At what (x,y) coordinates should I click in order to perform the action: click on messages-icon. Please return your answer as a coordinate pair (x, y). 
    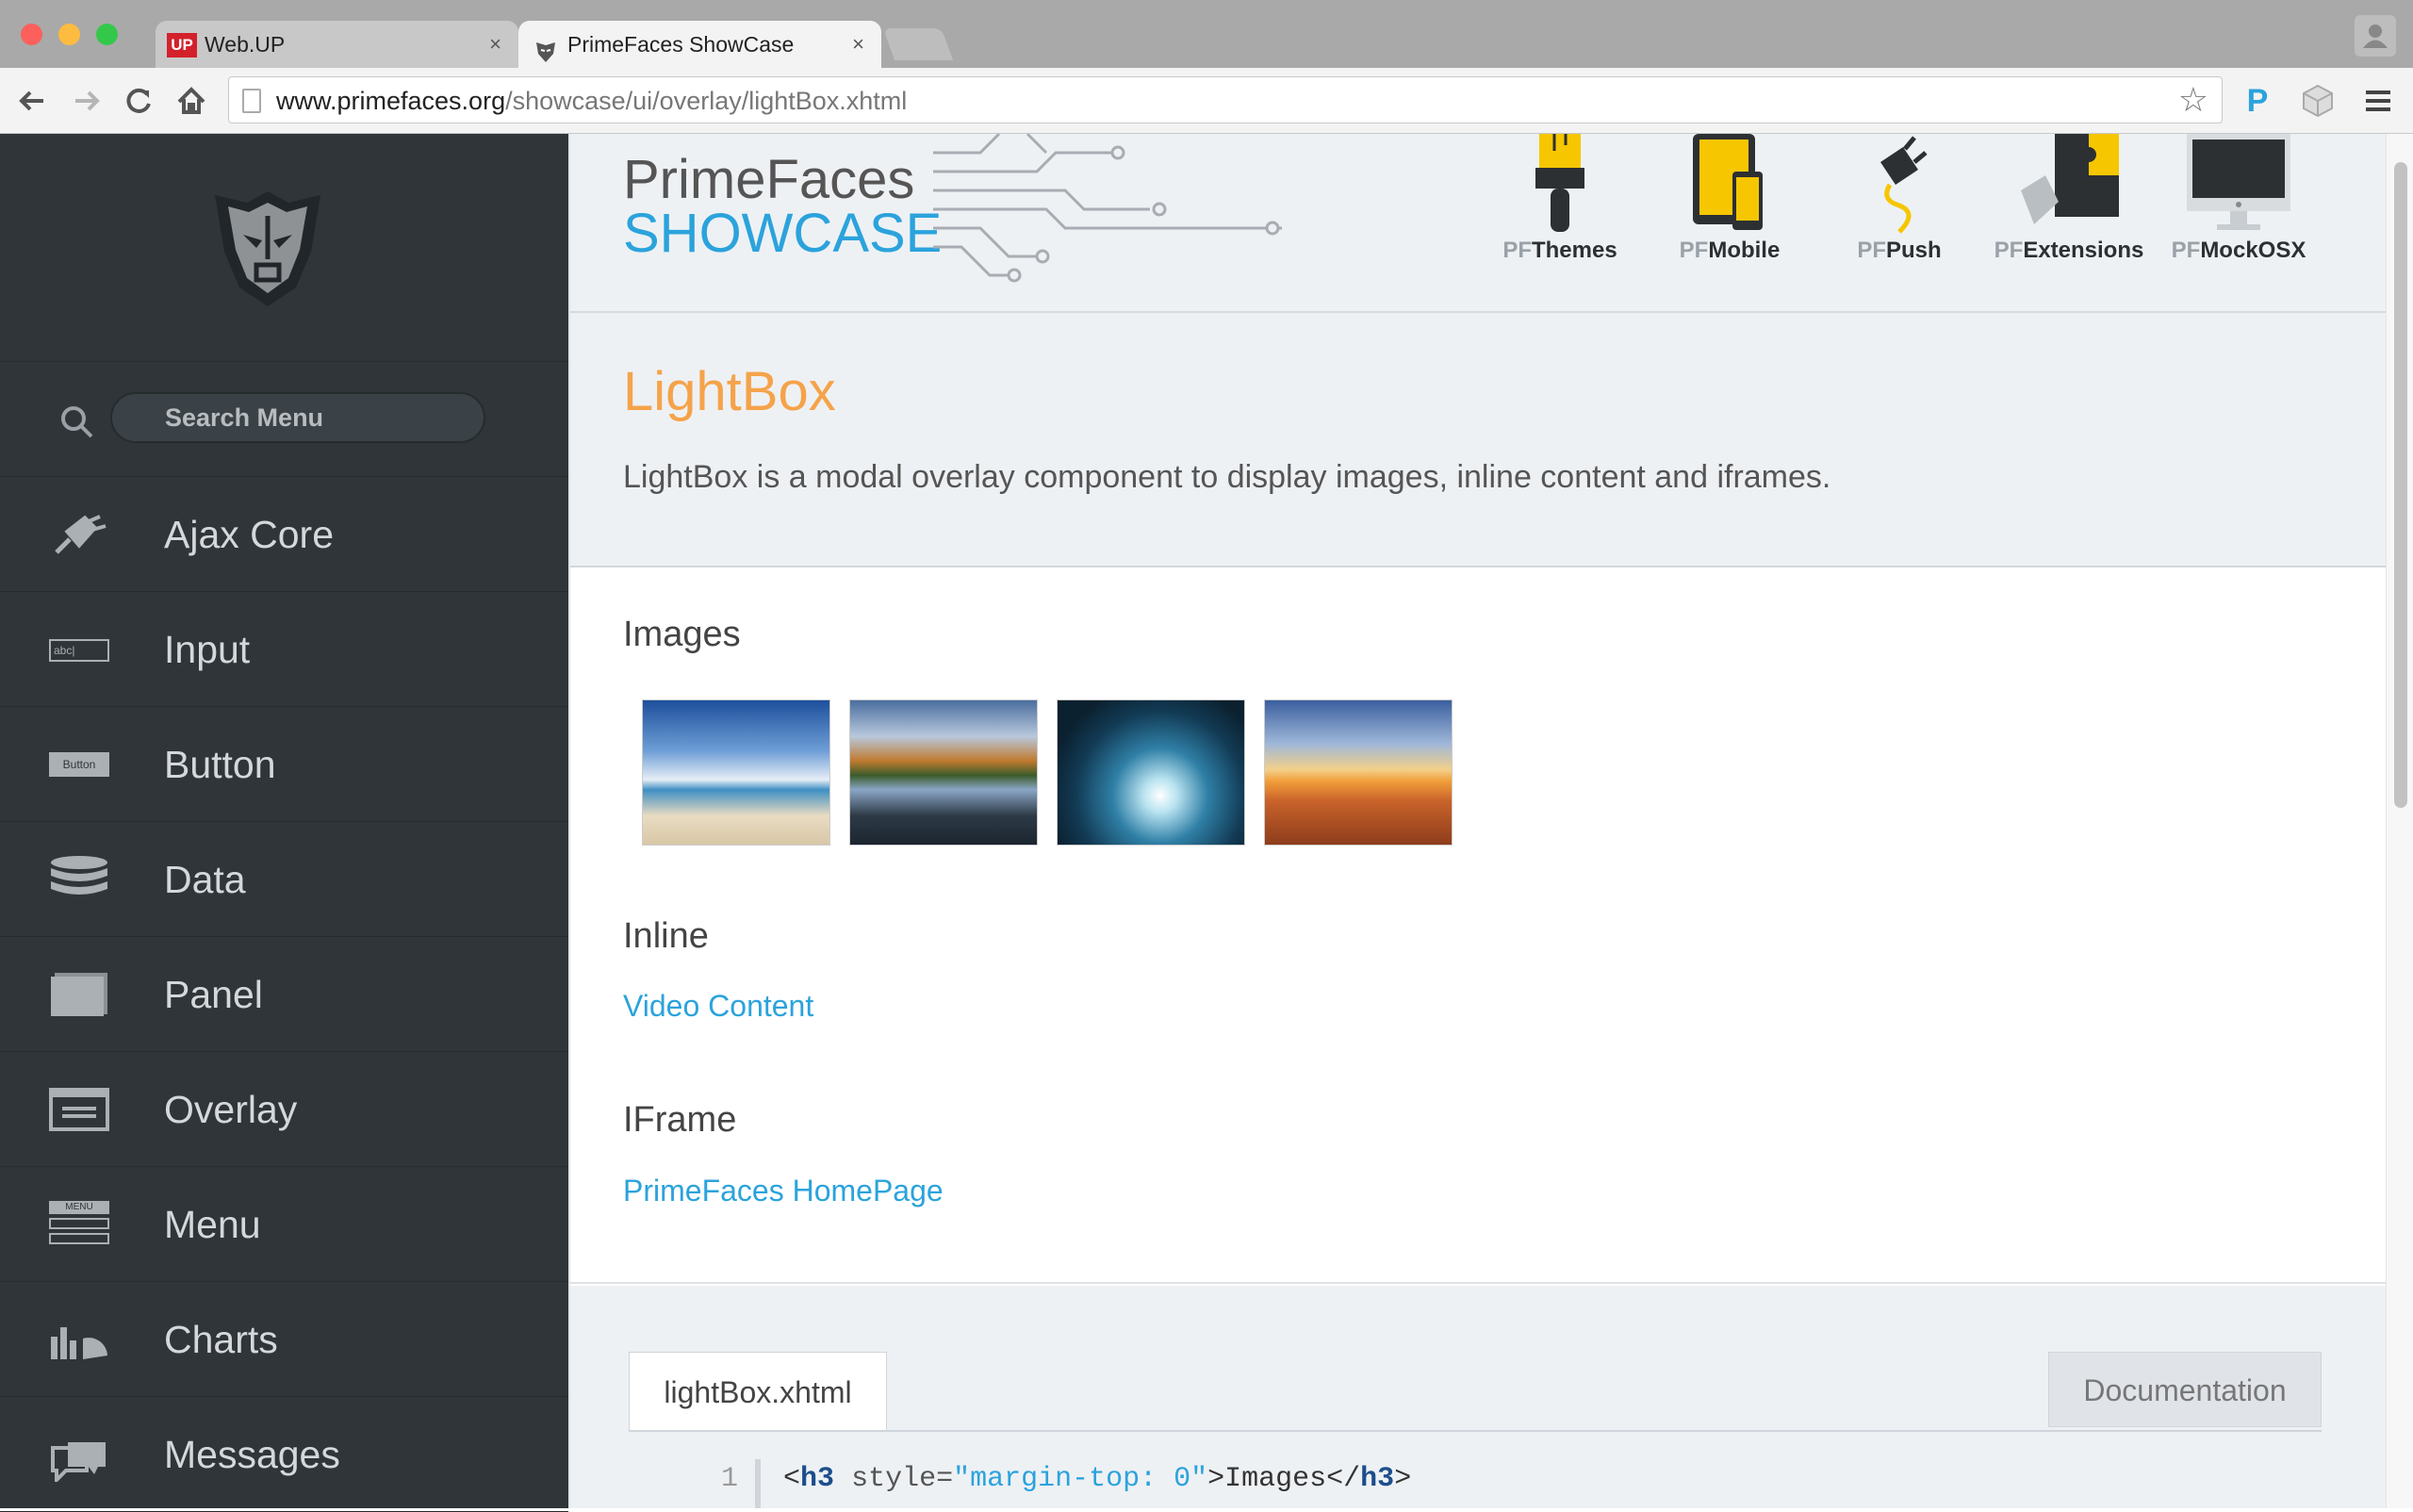
    Looking at the image, I should click on (78, 1462).